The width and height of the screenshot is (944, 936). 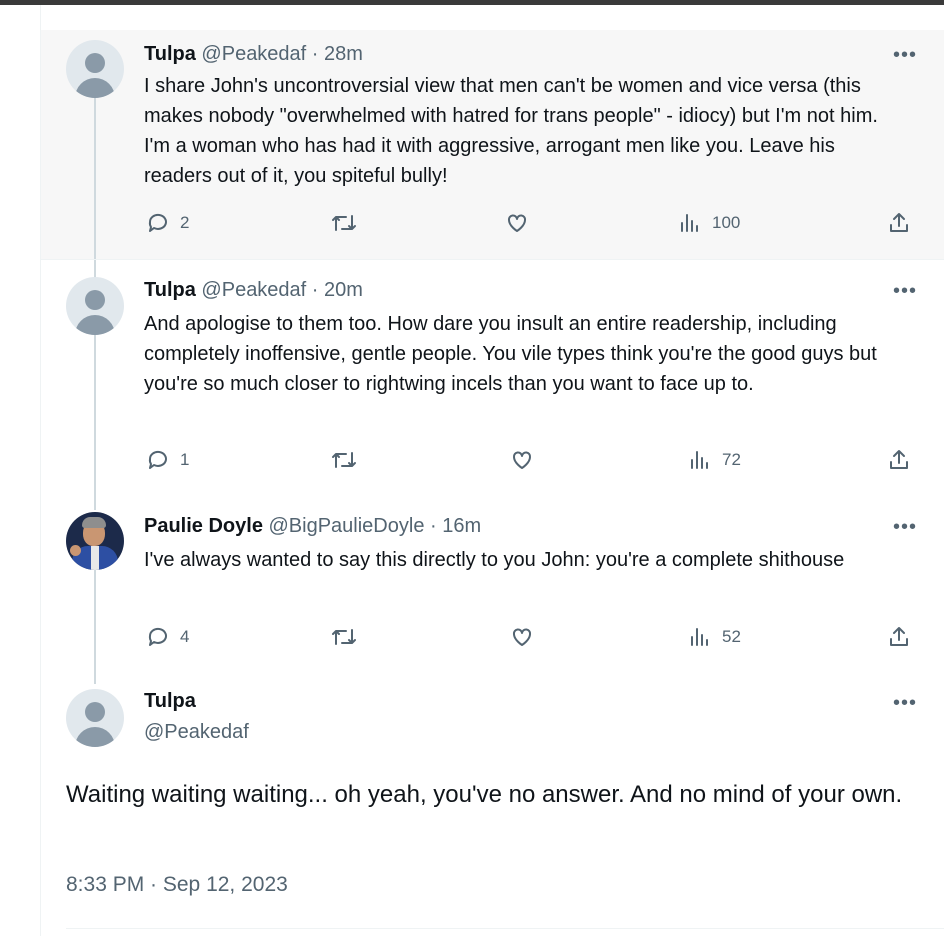 I want to click on tweet-header: Paulie Doyle @BigPaulieDoyle · 16m, so click(x=313, y=526).